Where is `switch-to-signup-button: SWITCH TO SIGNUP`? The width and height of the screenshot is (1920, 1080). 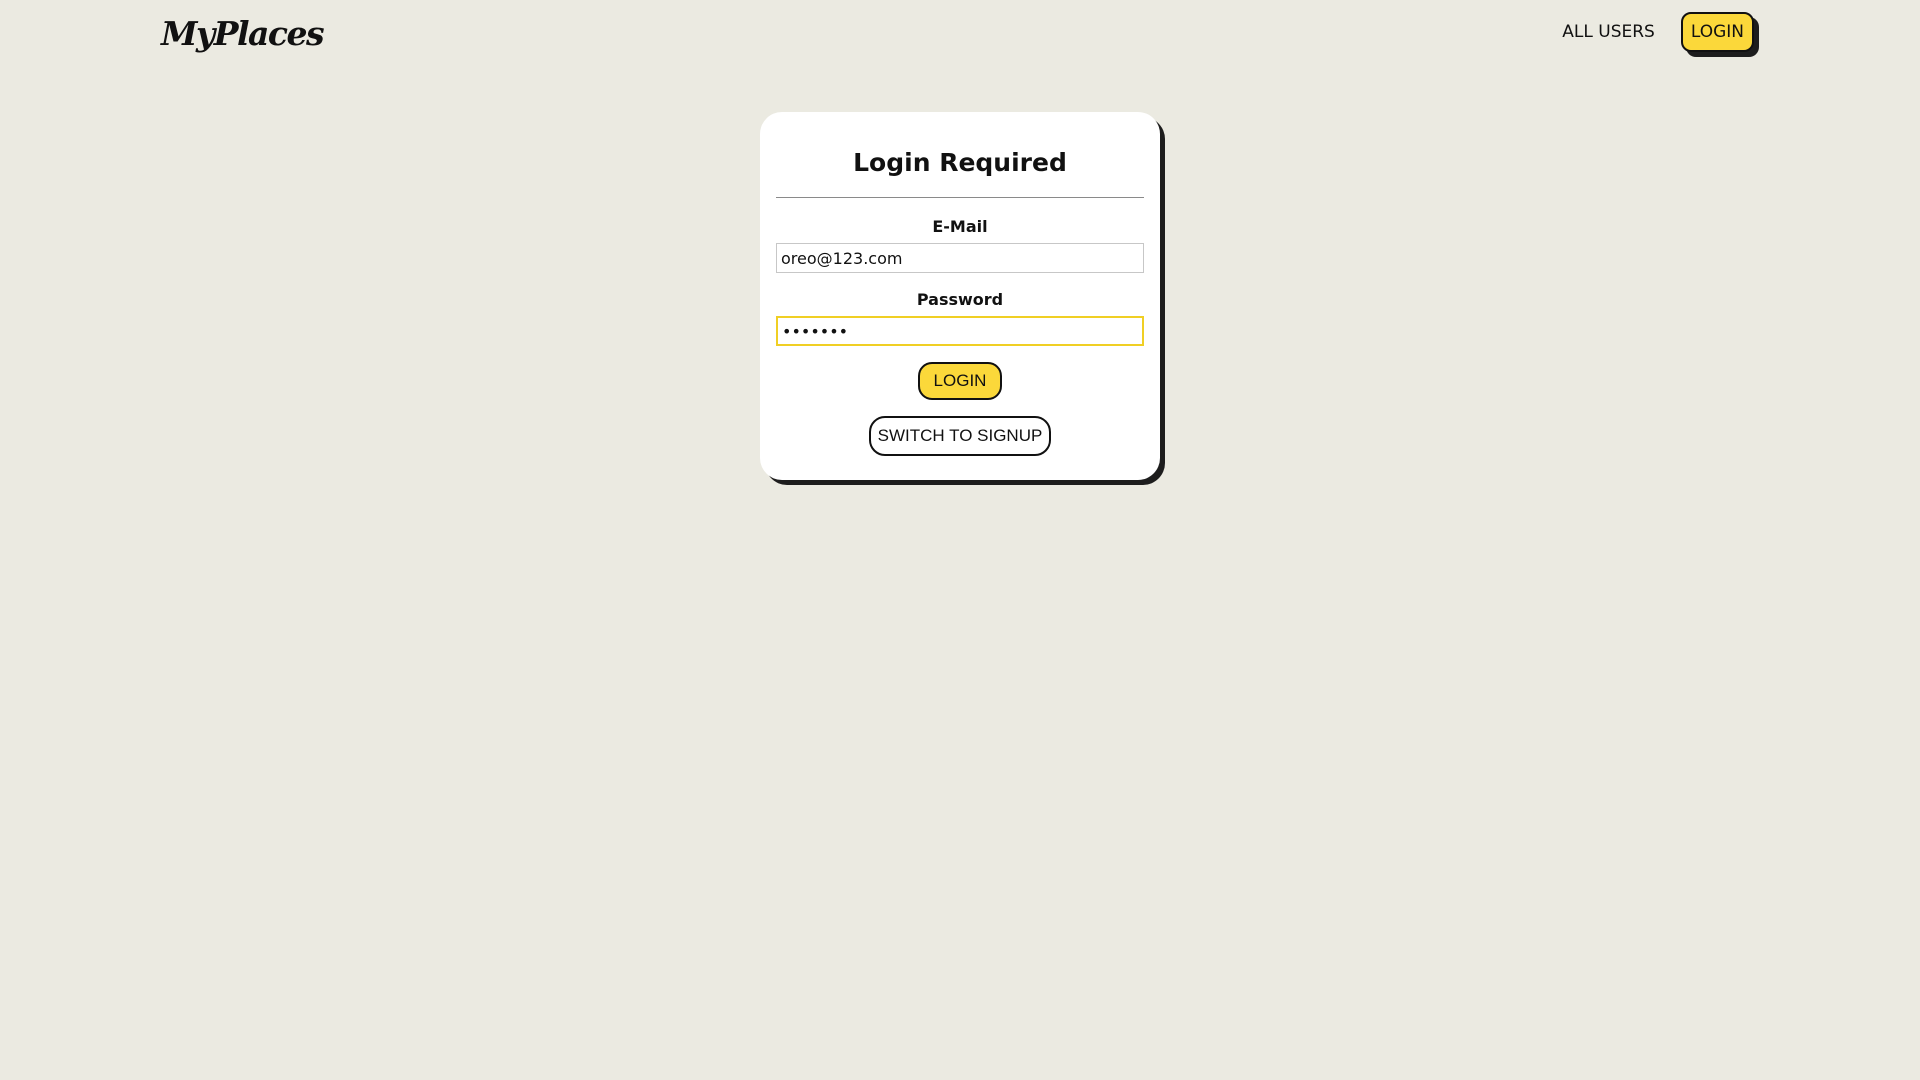
switch-to-signup-button: SWITCH TO SIGNUP is located at coordinates (960, 436).